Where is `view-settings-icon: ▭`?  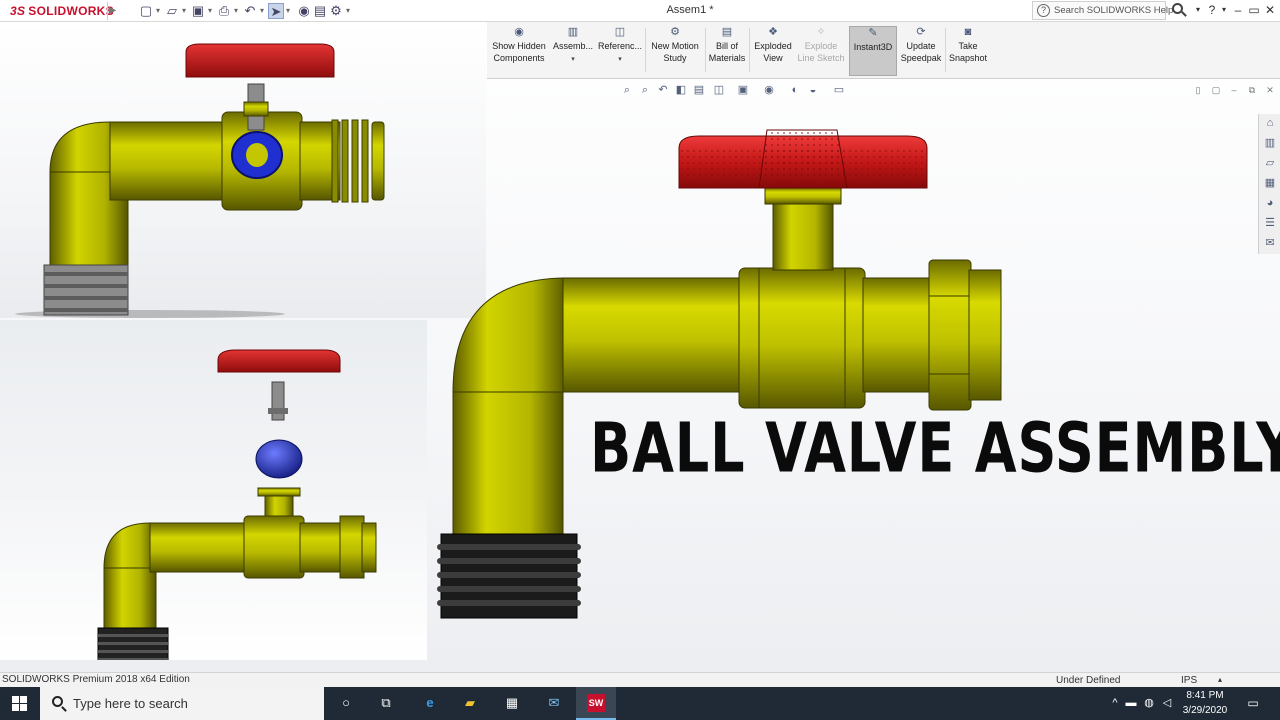 view-settings-icon: ▭ is located at coordinates (839, 90).